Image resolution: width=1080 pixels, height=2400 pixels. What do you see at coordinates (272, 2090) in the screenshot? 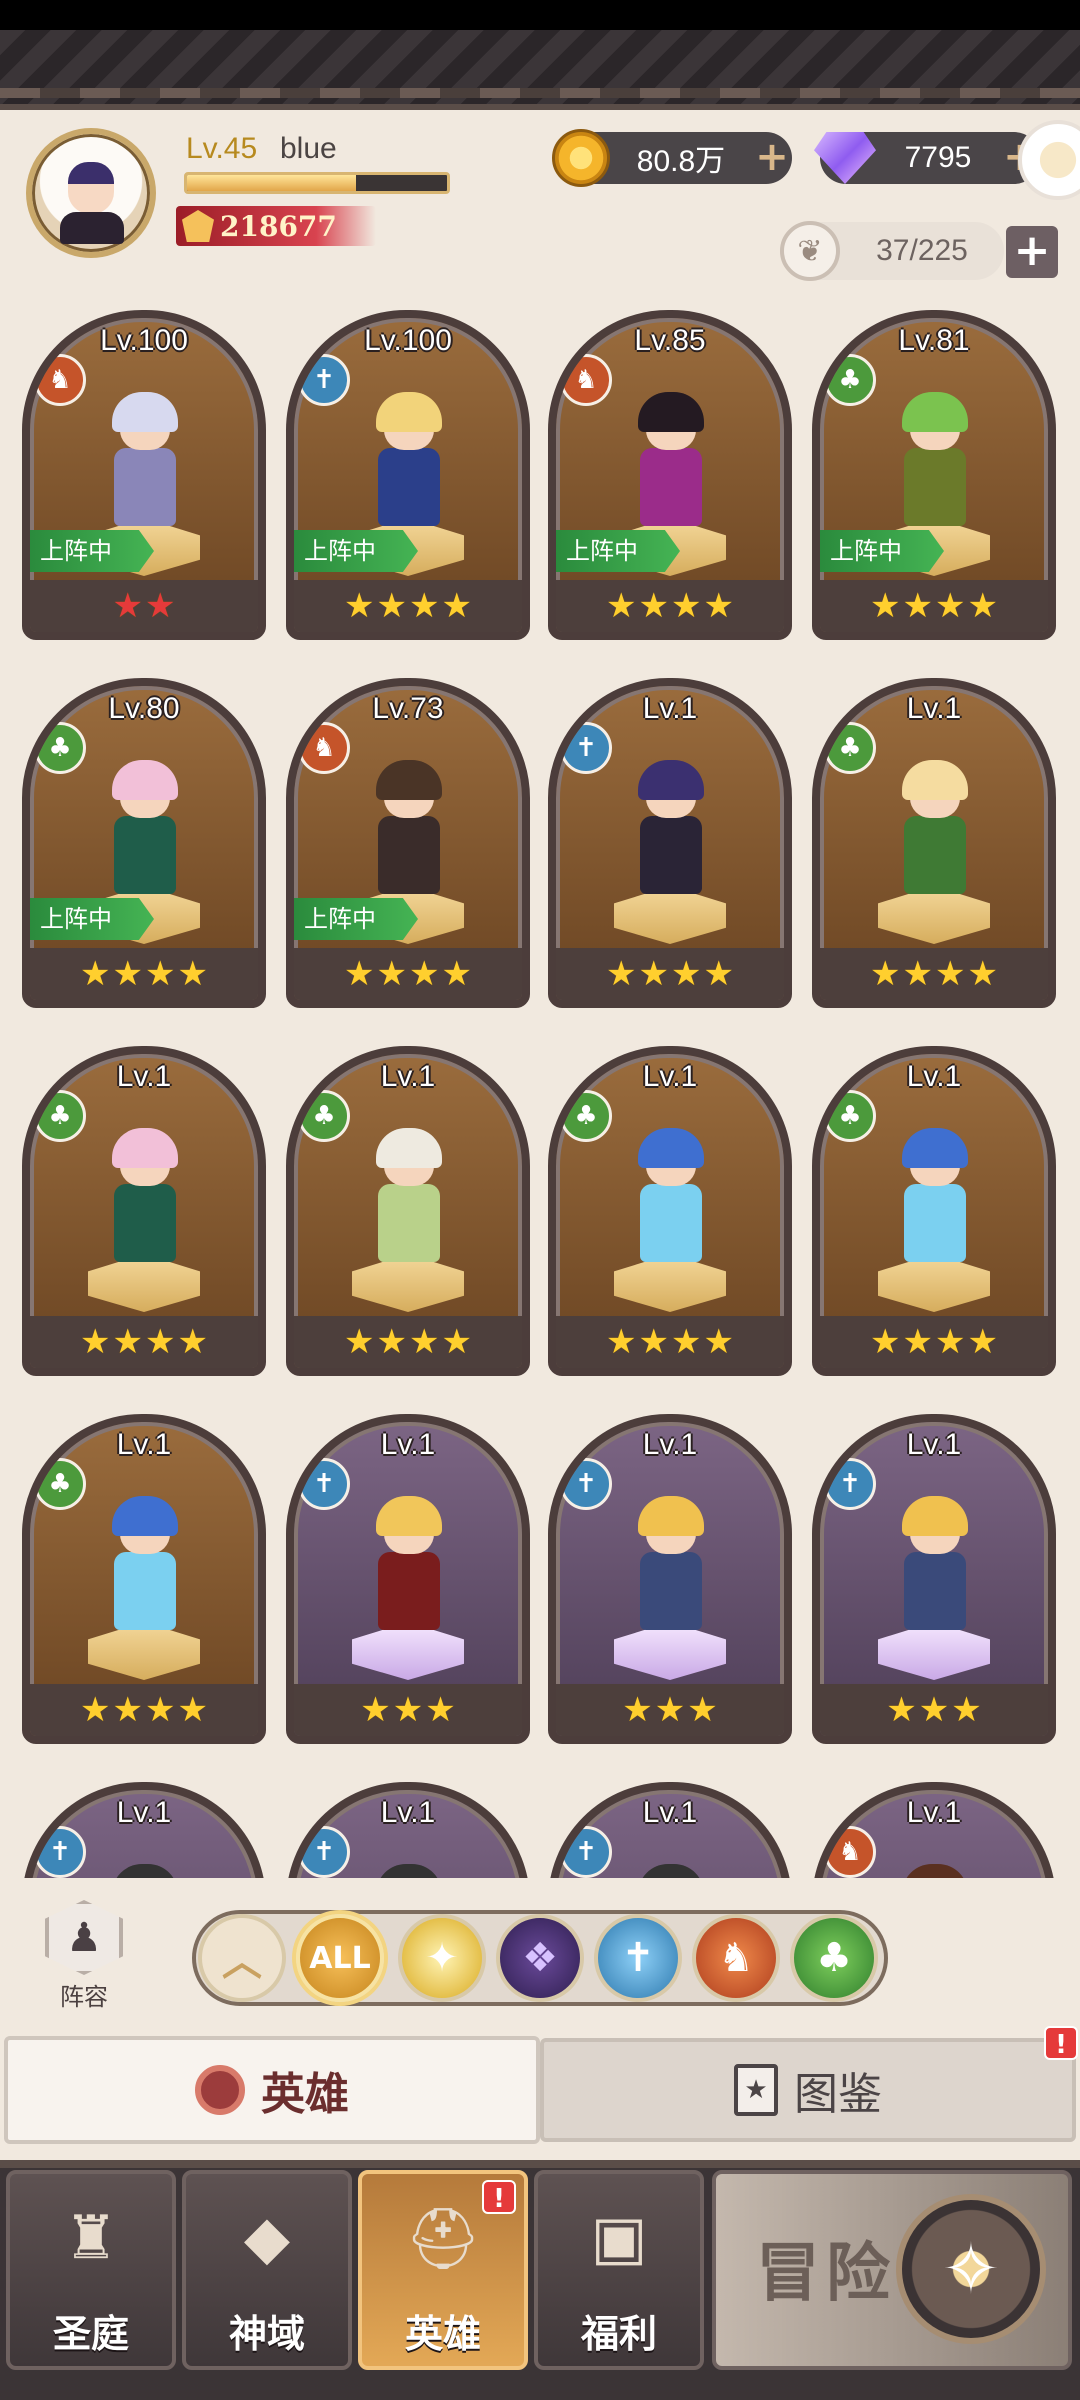
I see `tab-heroes: 英雄` at bounding box center [272, 2090].